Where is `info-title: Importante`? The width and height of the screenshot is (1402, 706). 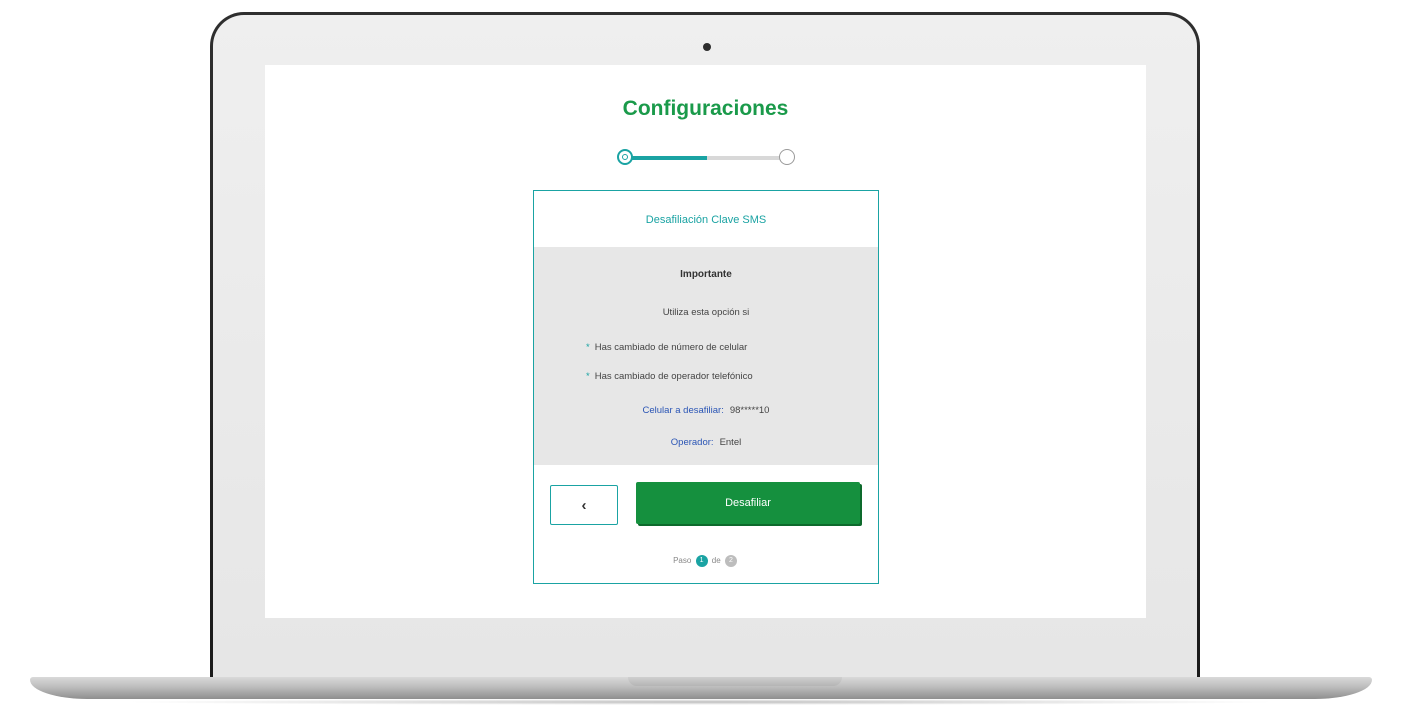
info-title: Importante is located at coordinates (706, 274).